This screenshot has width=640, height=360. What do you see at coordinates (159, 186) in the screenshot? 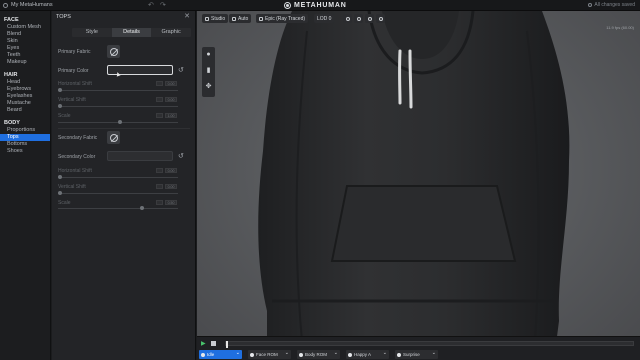
I see `vertical-shift-2-lock` at bounding box center [159, 186].